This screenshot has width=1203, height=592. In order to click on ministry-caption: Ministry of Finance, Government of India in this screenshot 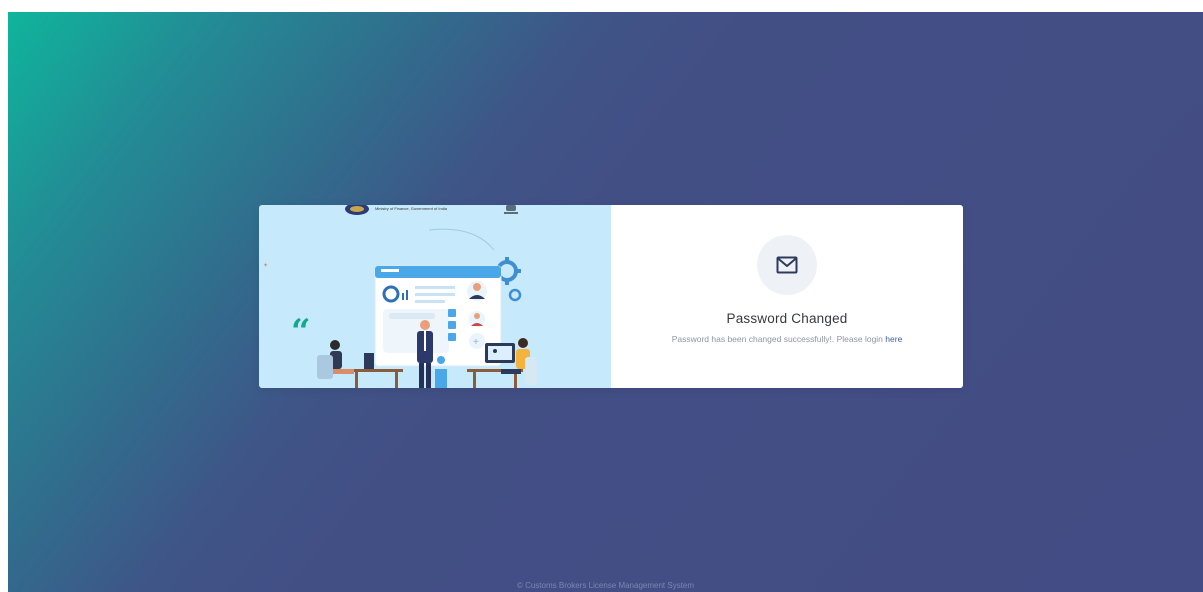, I will do `click(411, 208)`.